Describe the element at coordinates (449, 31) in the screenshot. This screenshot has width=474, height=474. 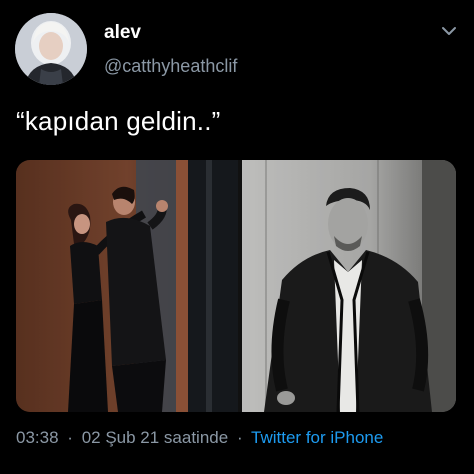
I see `chevron-down-icon` at that location.